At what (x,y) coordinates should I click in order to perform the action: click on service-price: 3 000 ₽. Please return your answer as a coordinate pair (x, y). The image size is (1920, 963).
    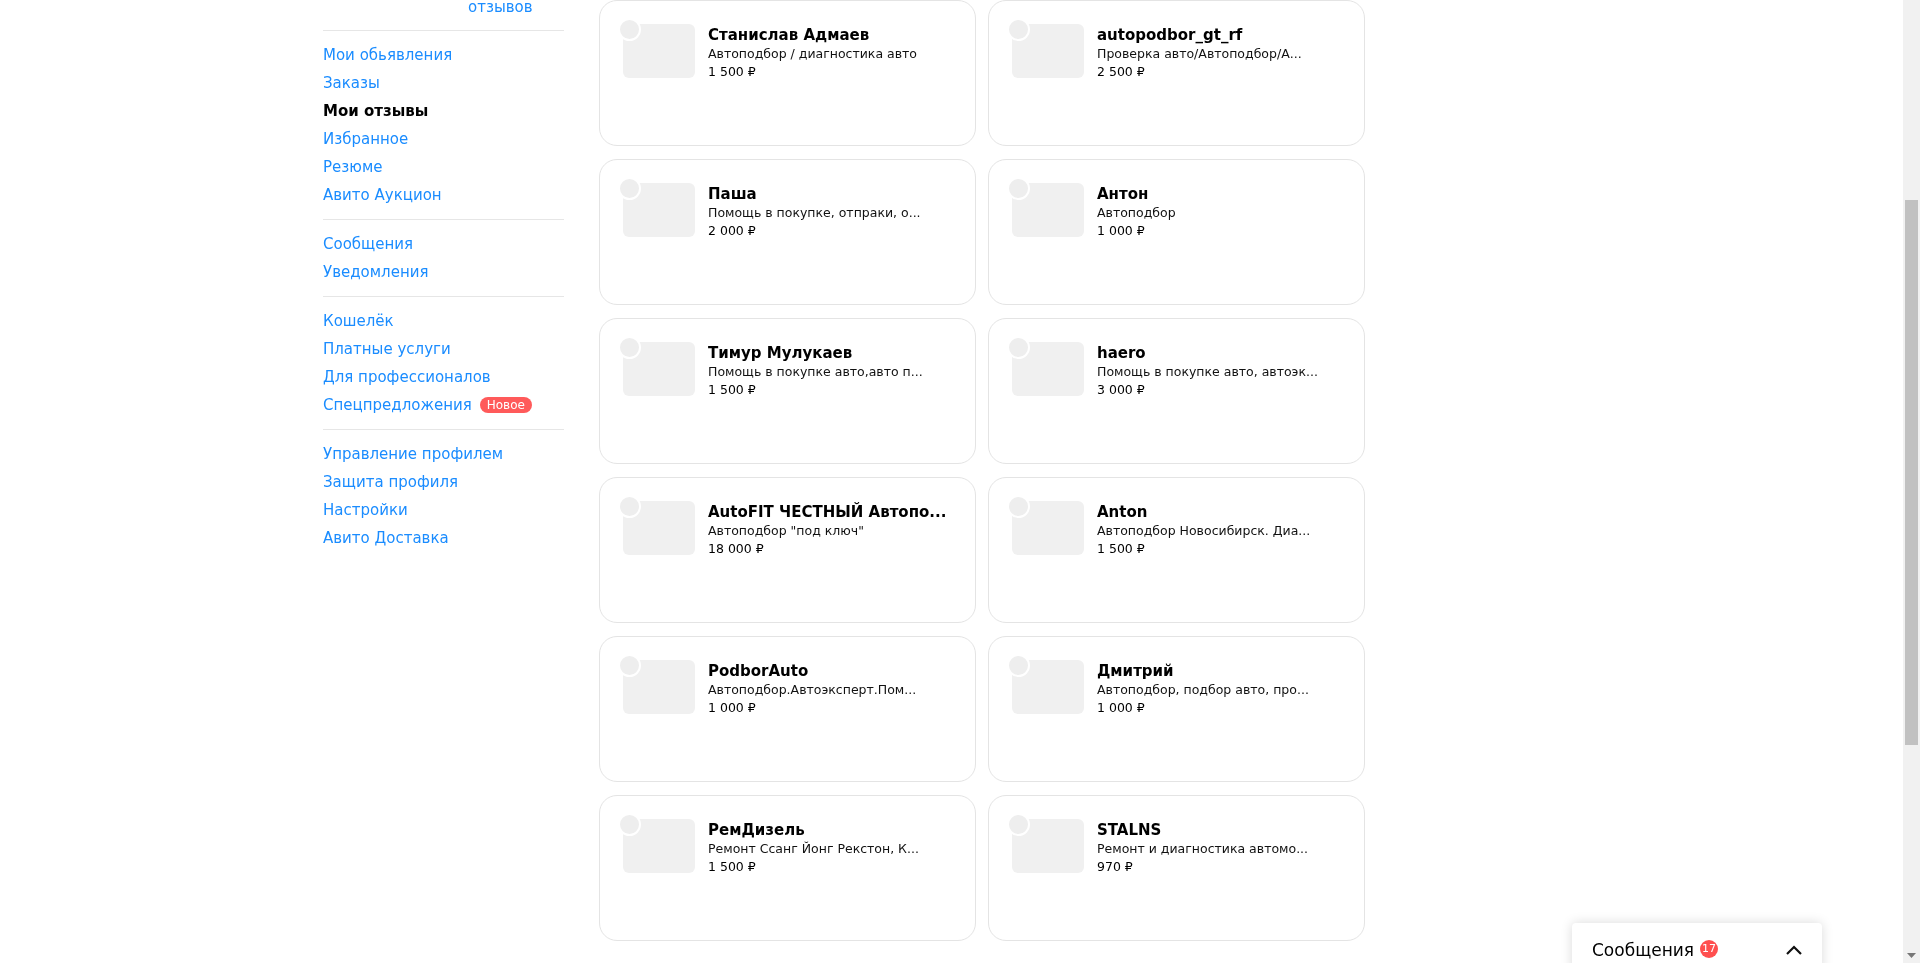
    Looking at the image, I should click on (1121, 390).